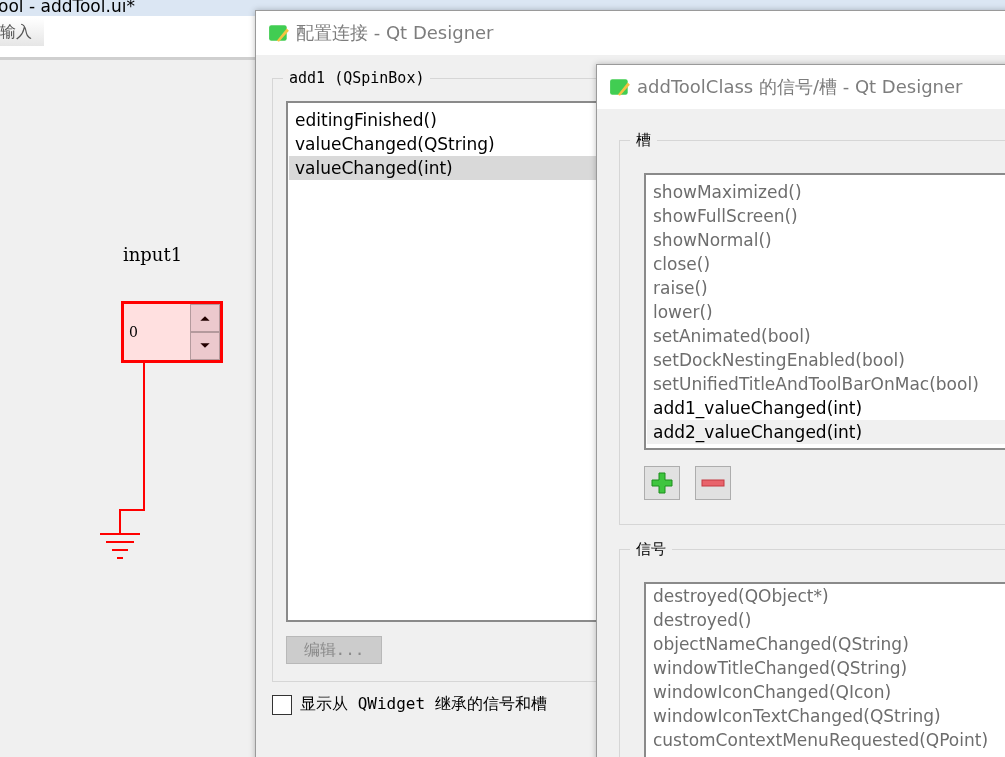 Image resolution: width=1005 pixels, height=757 pixels. What do you see at coordinates (172, 332) in the screenshot?
I see `spinbox-component: 0` at bounding box center [172, 332].